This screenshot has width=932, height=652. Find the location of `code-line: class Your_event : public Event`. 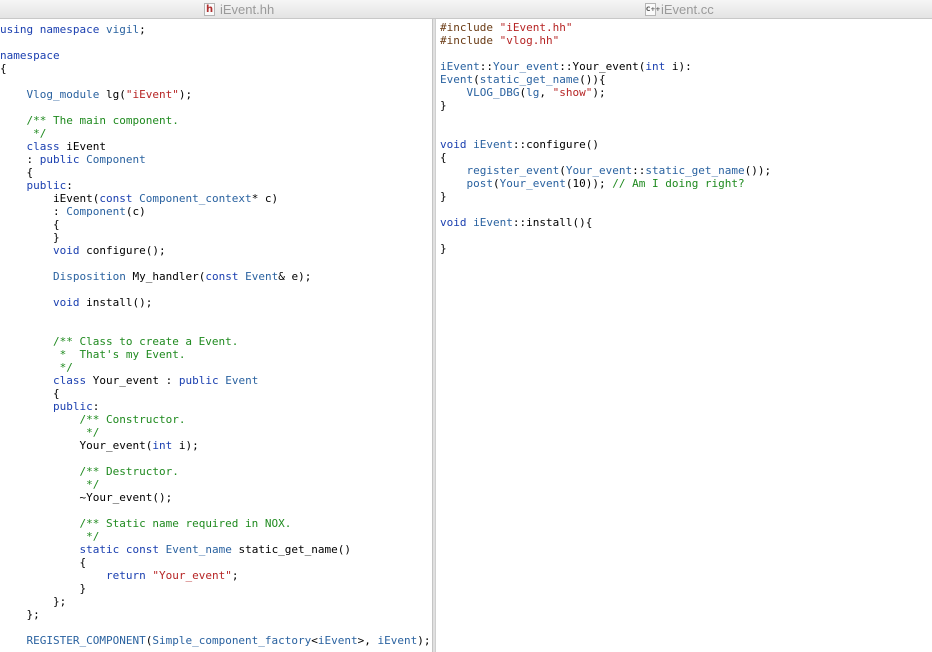

code-line: class Your_event : public Event is located at coordinates (216, 380).